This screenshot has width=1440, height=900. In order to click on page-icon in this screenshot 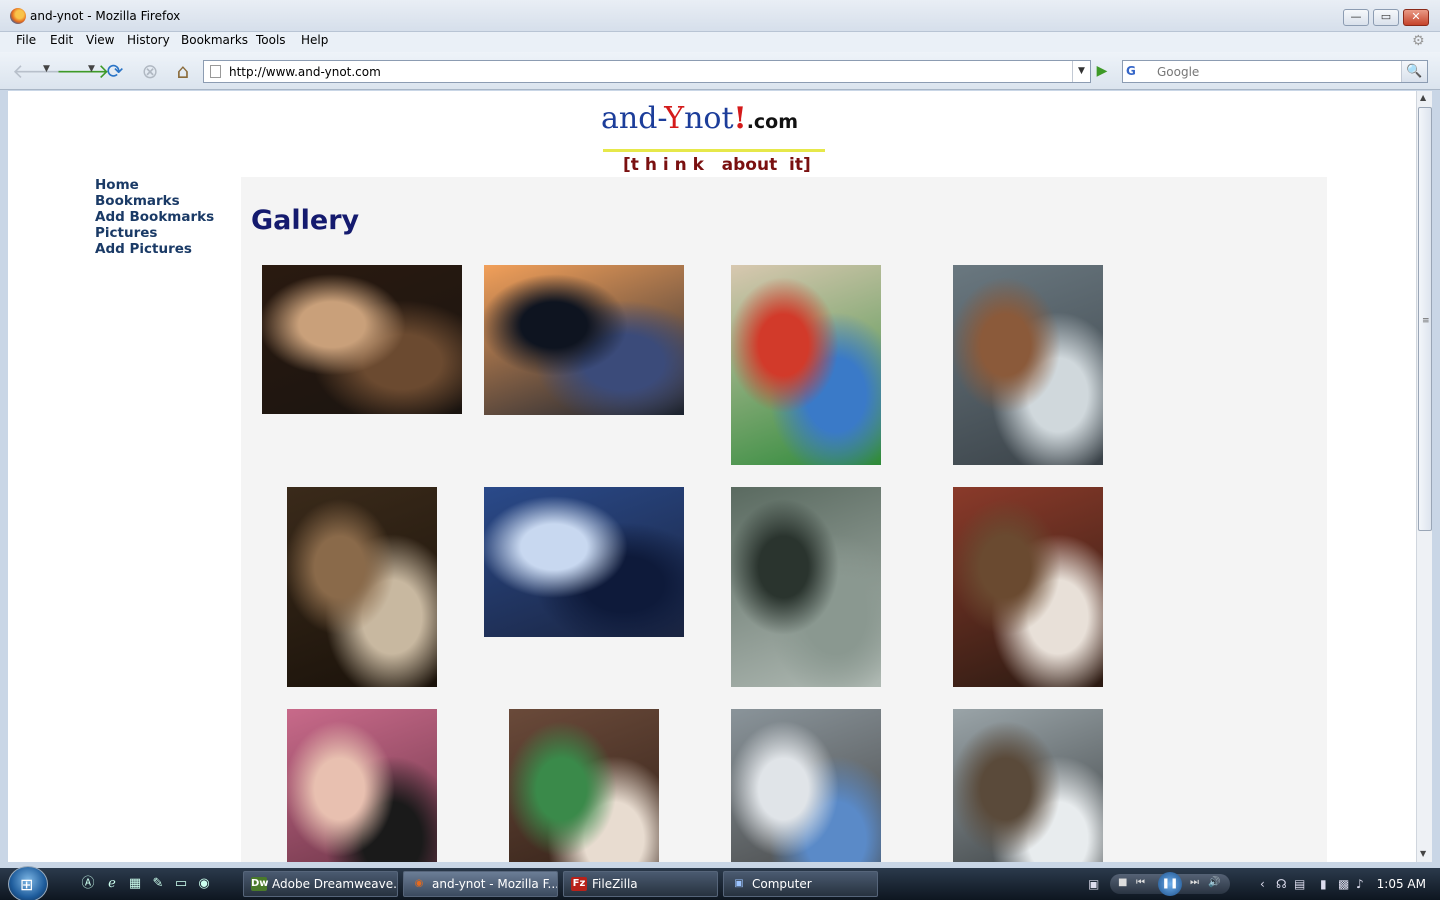, I will do `click(215, 71)`.